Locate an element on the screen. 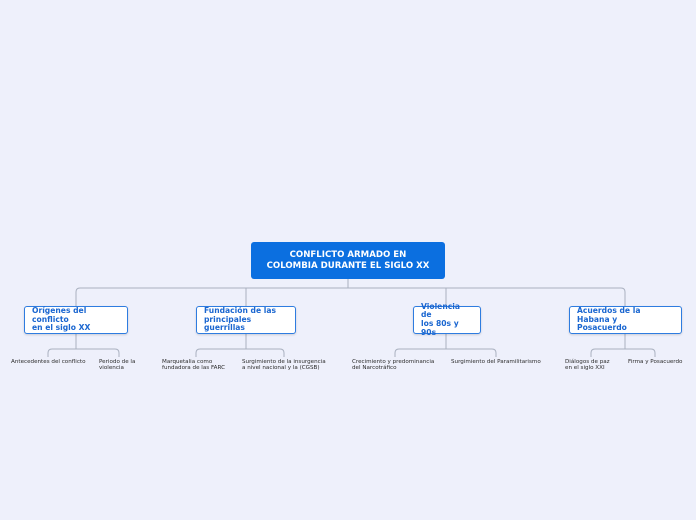 The height and width of the screenshot is (520, 696). topic-fundacion: Fundación de las principales guerrillas is located at coordinates (246, 320).